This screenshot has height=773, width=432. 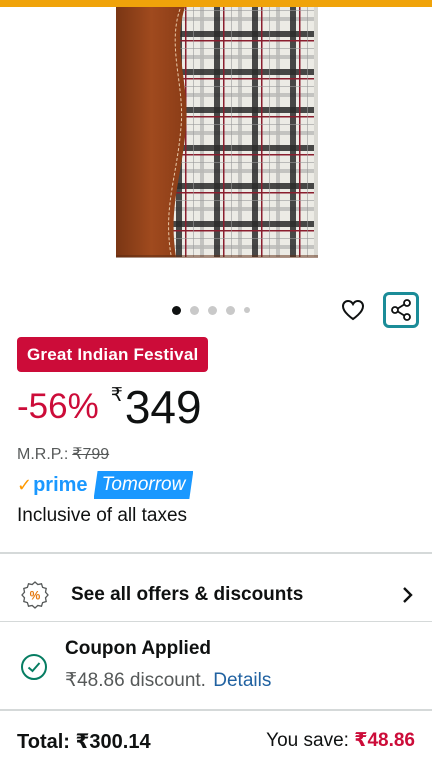 I want to click on coupon-details-link: Details, so click(x=242, y=680).